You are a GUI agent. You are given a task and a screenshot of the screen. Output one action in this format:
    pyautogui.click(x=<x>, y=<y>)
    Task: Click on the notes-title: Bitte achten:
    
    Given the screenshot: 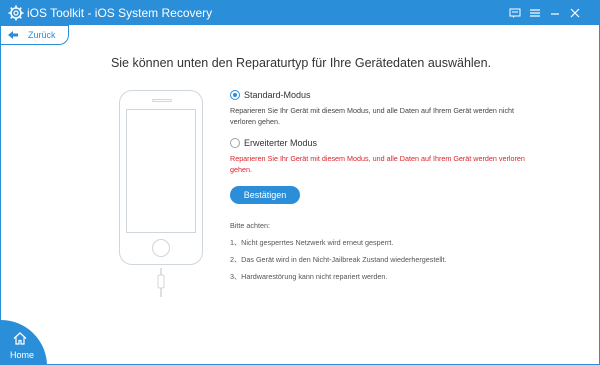 What is the action you would take?
    pyautogui.click(x=250, y=225)
    